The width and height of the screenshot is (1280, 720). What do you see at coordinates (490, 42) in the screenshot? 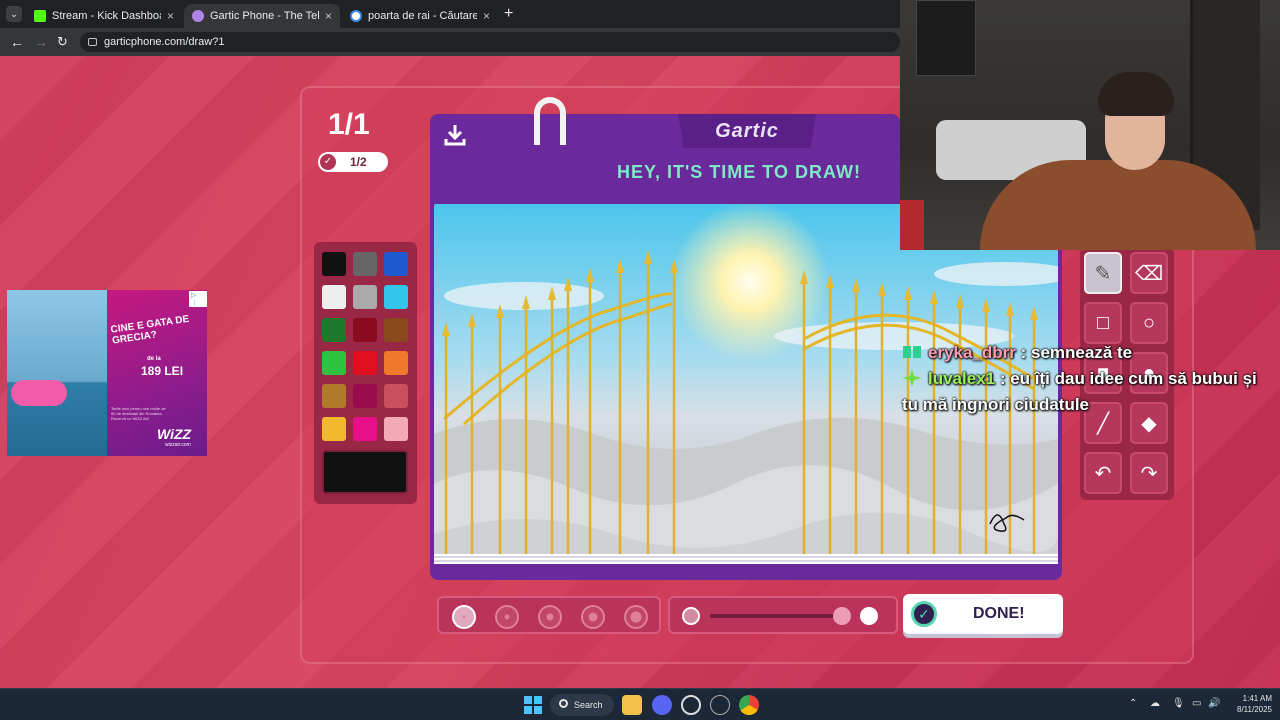
I see `url-field: garticphone.com/draw?1` at bounding box center [490, 42].